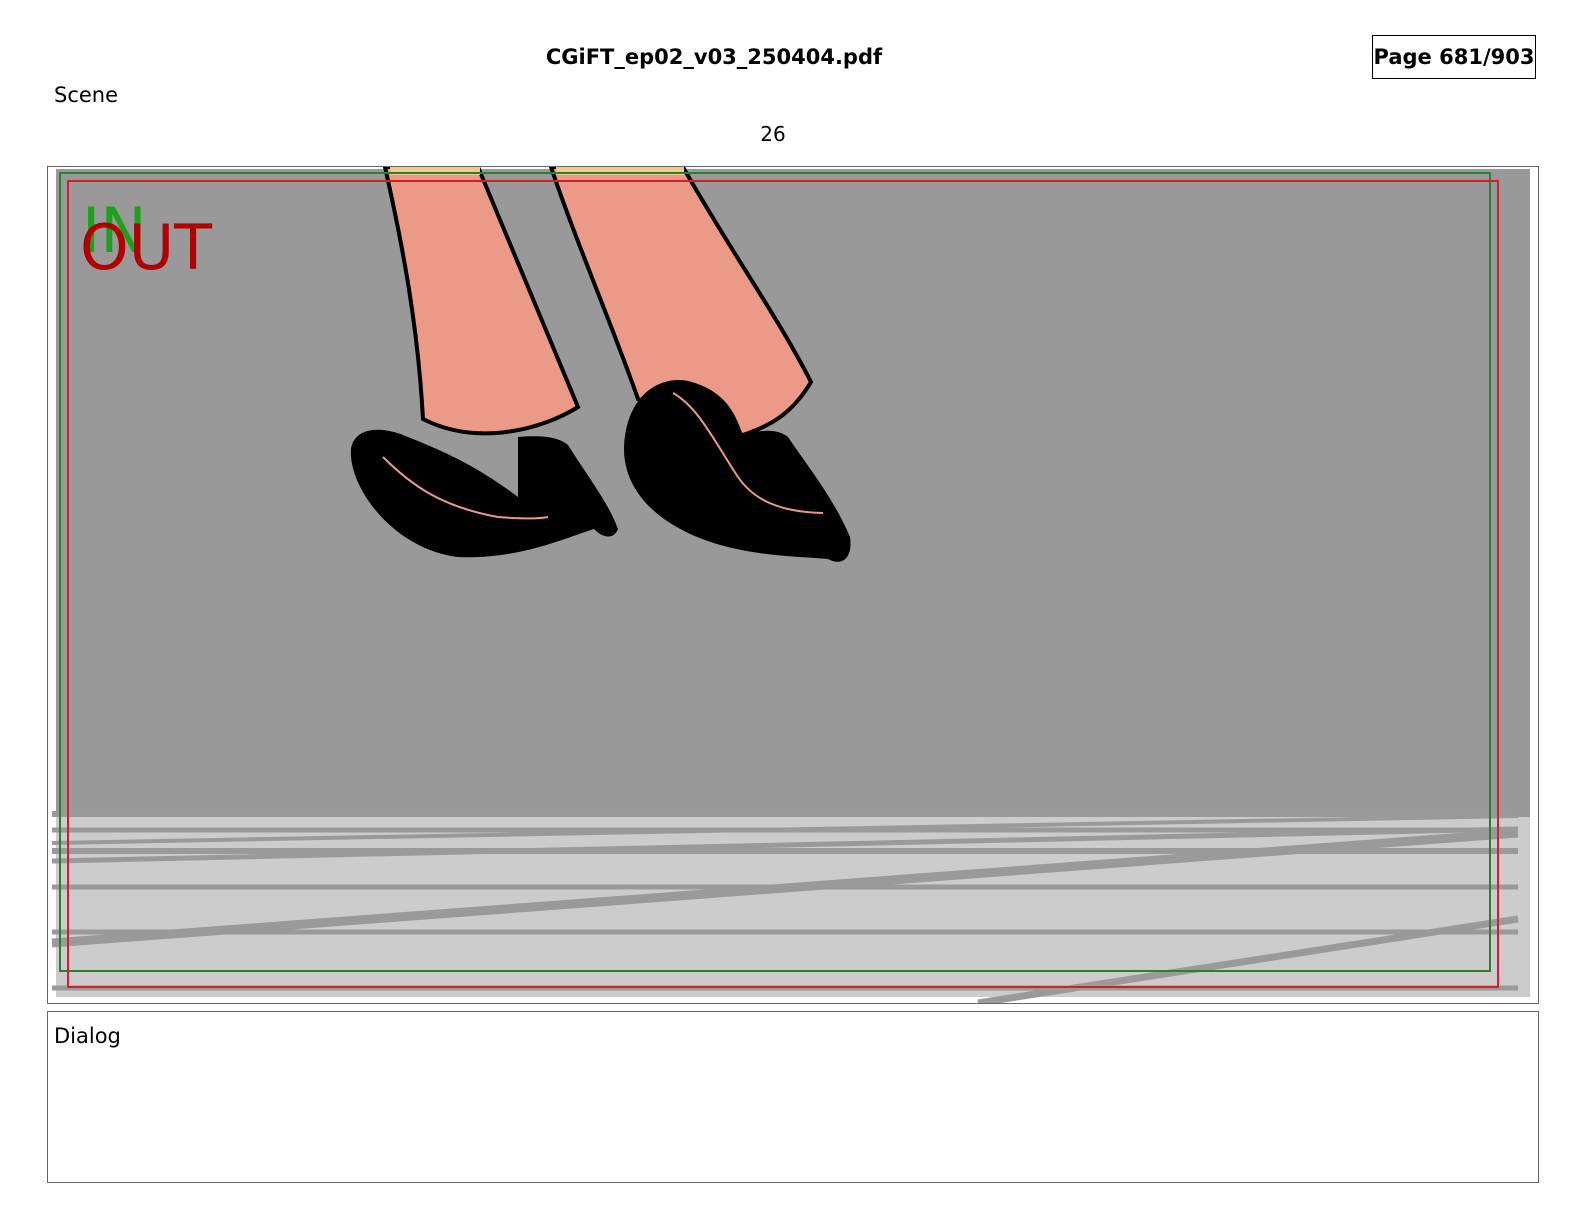  I want to click on scene-label: Scene, so click(86, 95).